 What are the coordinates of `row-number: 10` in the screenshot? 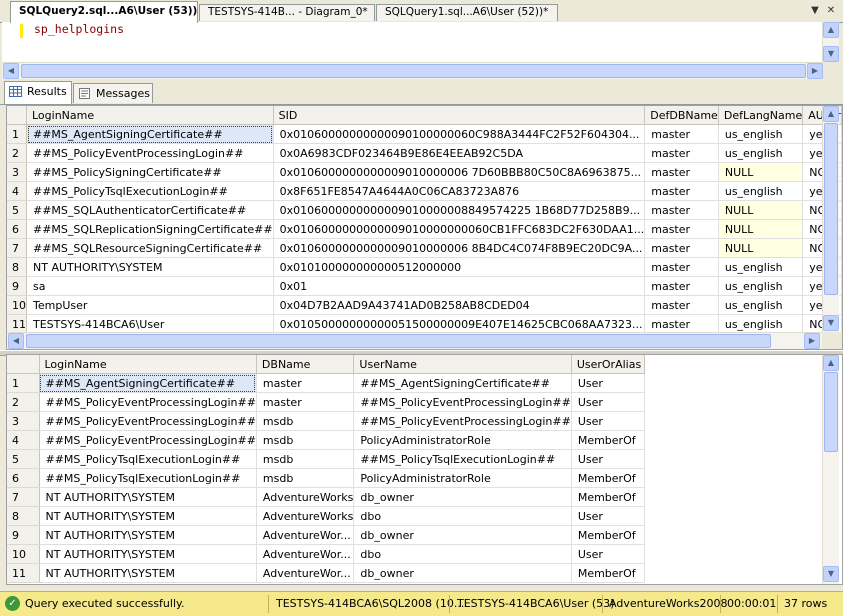 It's located at (17, 305).